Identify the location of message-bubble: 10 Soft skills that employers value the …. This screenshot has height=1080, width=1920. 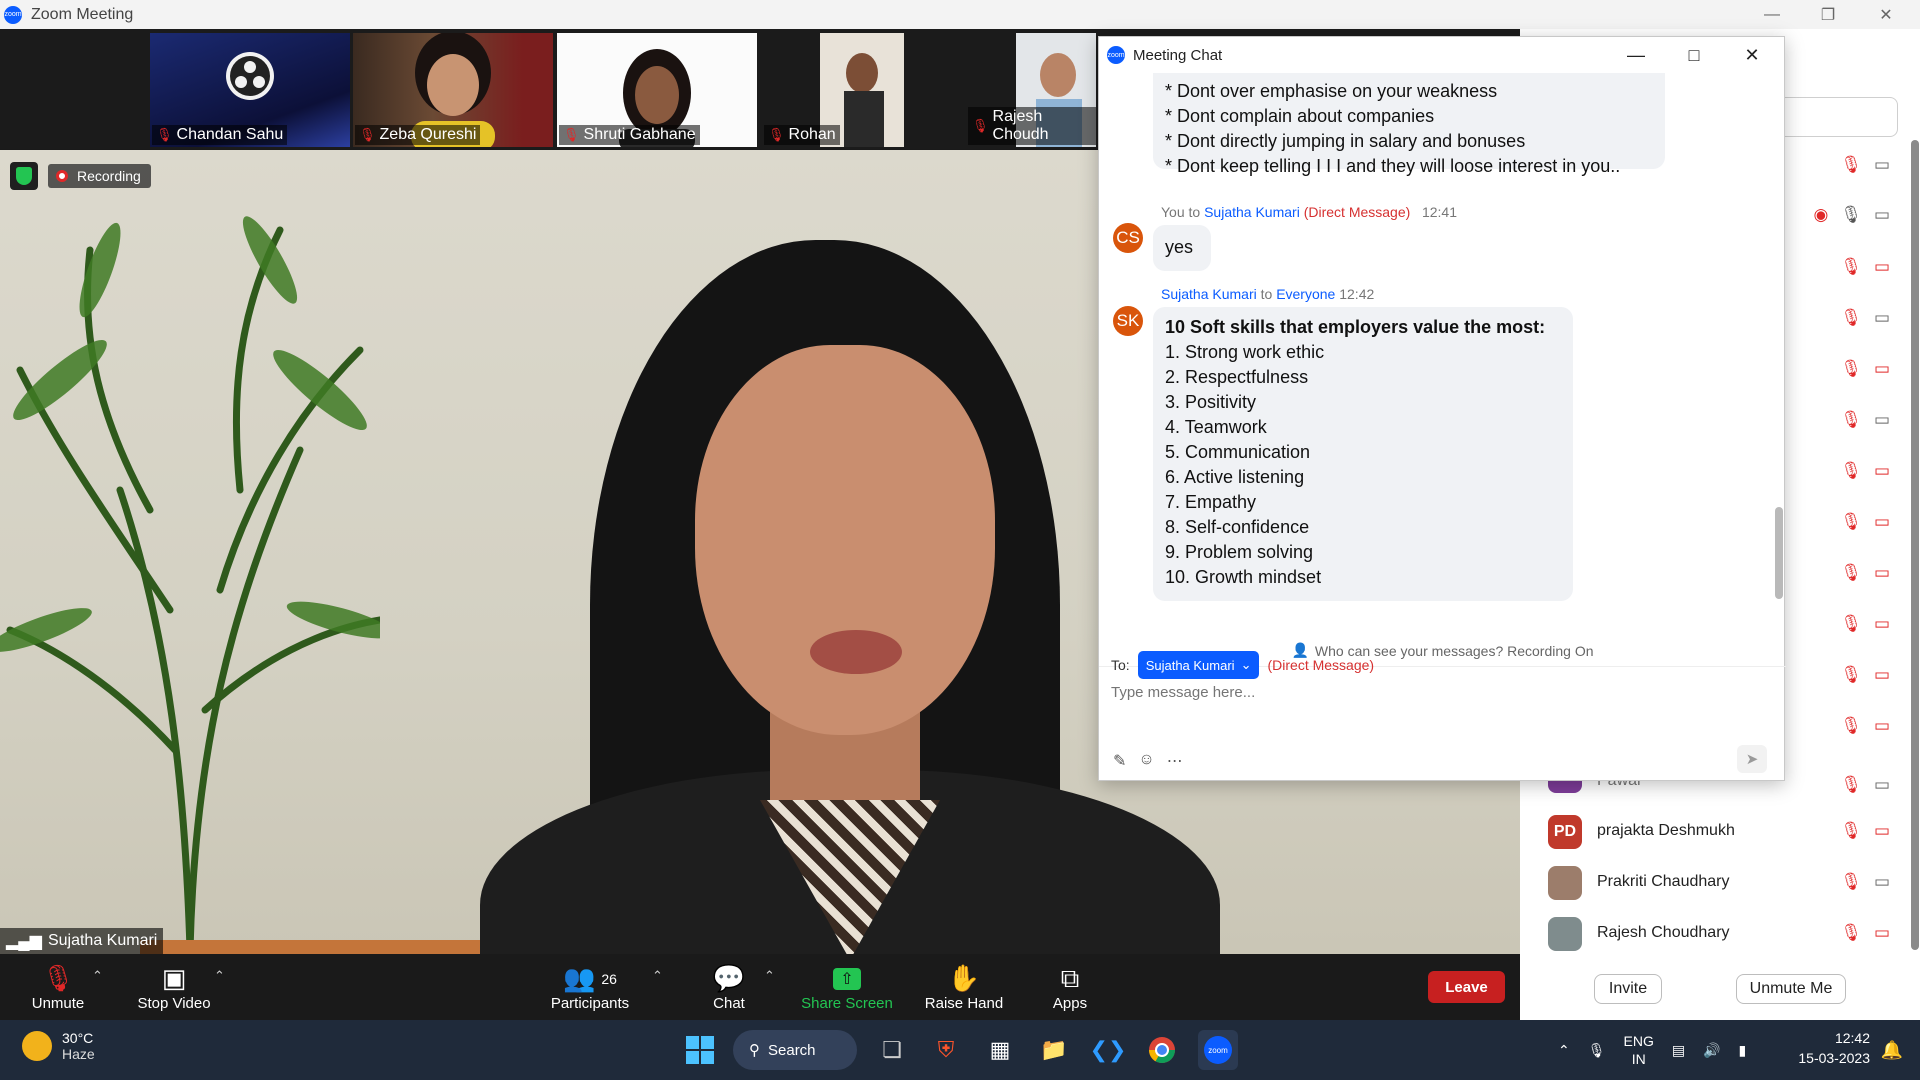
(1363, 454).